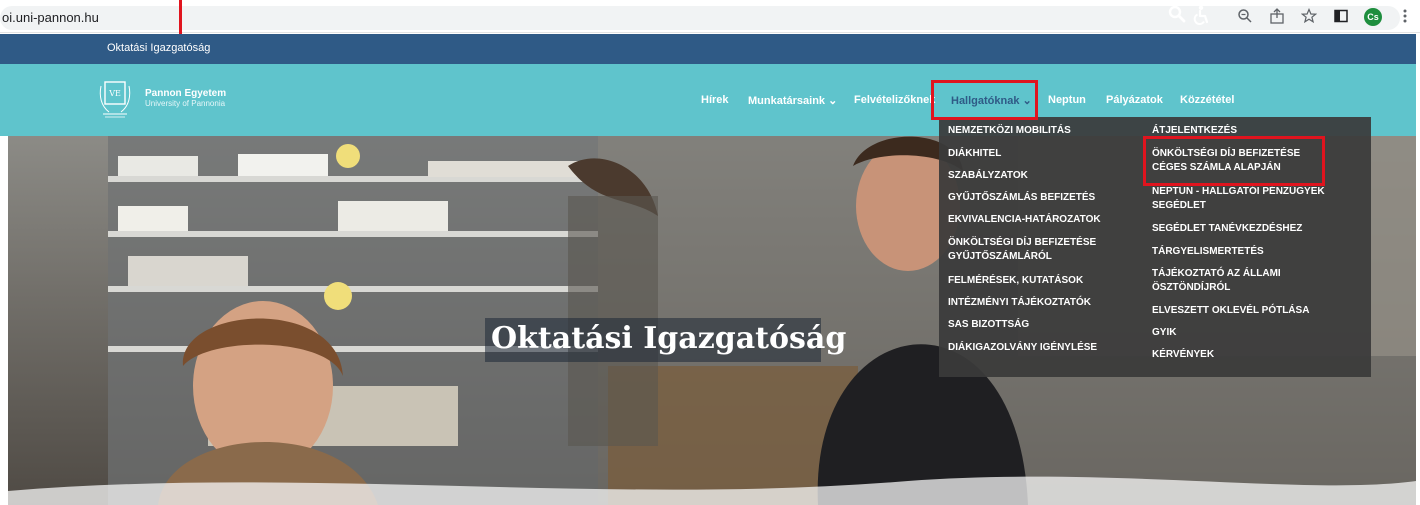 The image size is (1420, 505). Describe the element at coordinates (1245, 17) in the screenshot. I see `zoom-icon` at that location.